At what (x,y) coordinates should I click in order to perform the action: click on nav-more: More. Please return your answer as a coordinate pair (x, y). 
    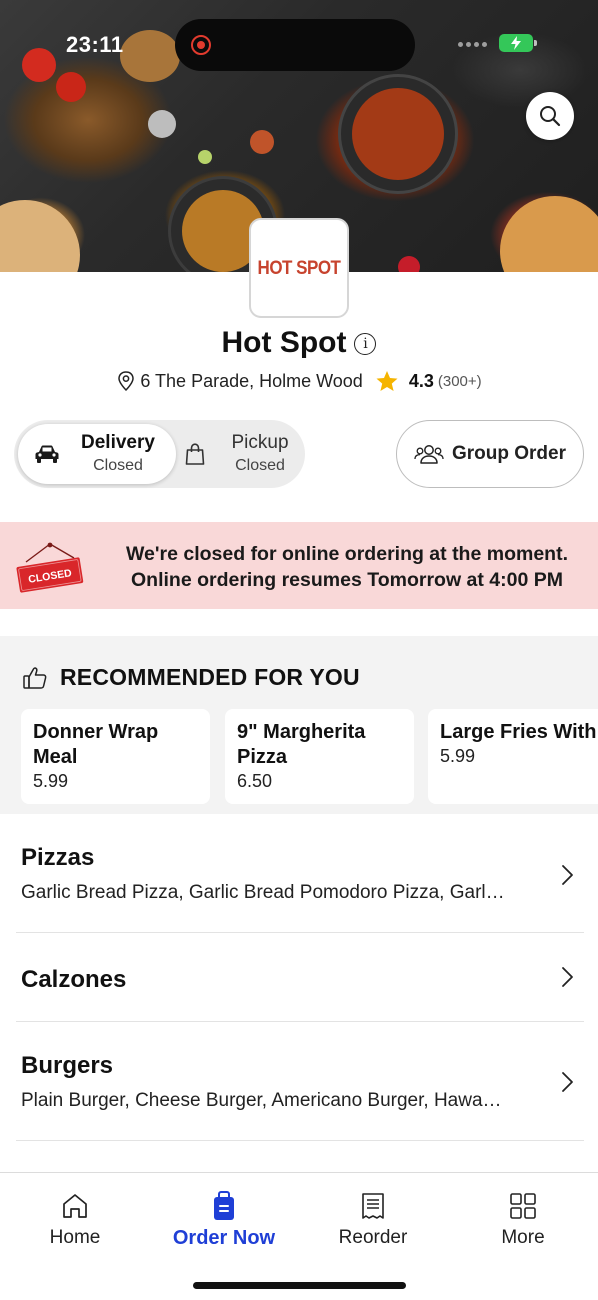
    Looking at the image, I should click on (523, 1220).